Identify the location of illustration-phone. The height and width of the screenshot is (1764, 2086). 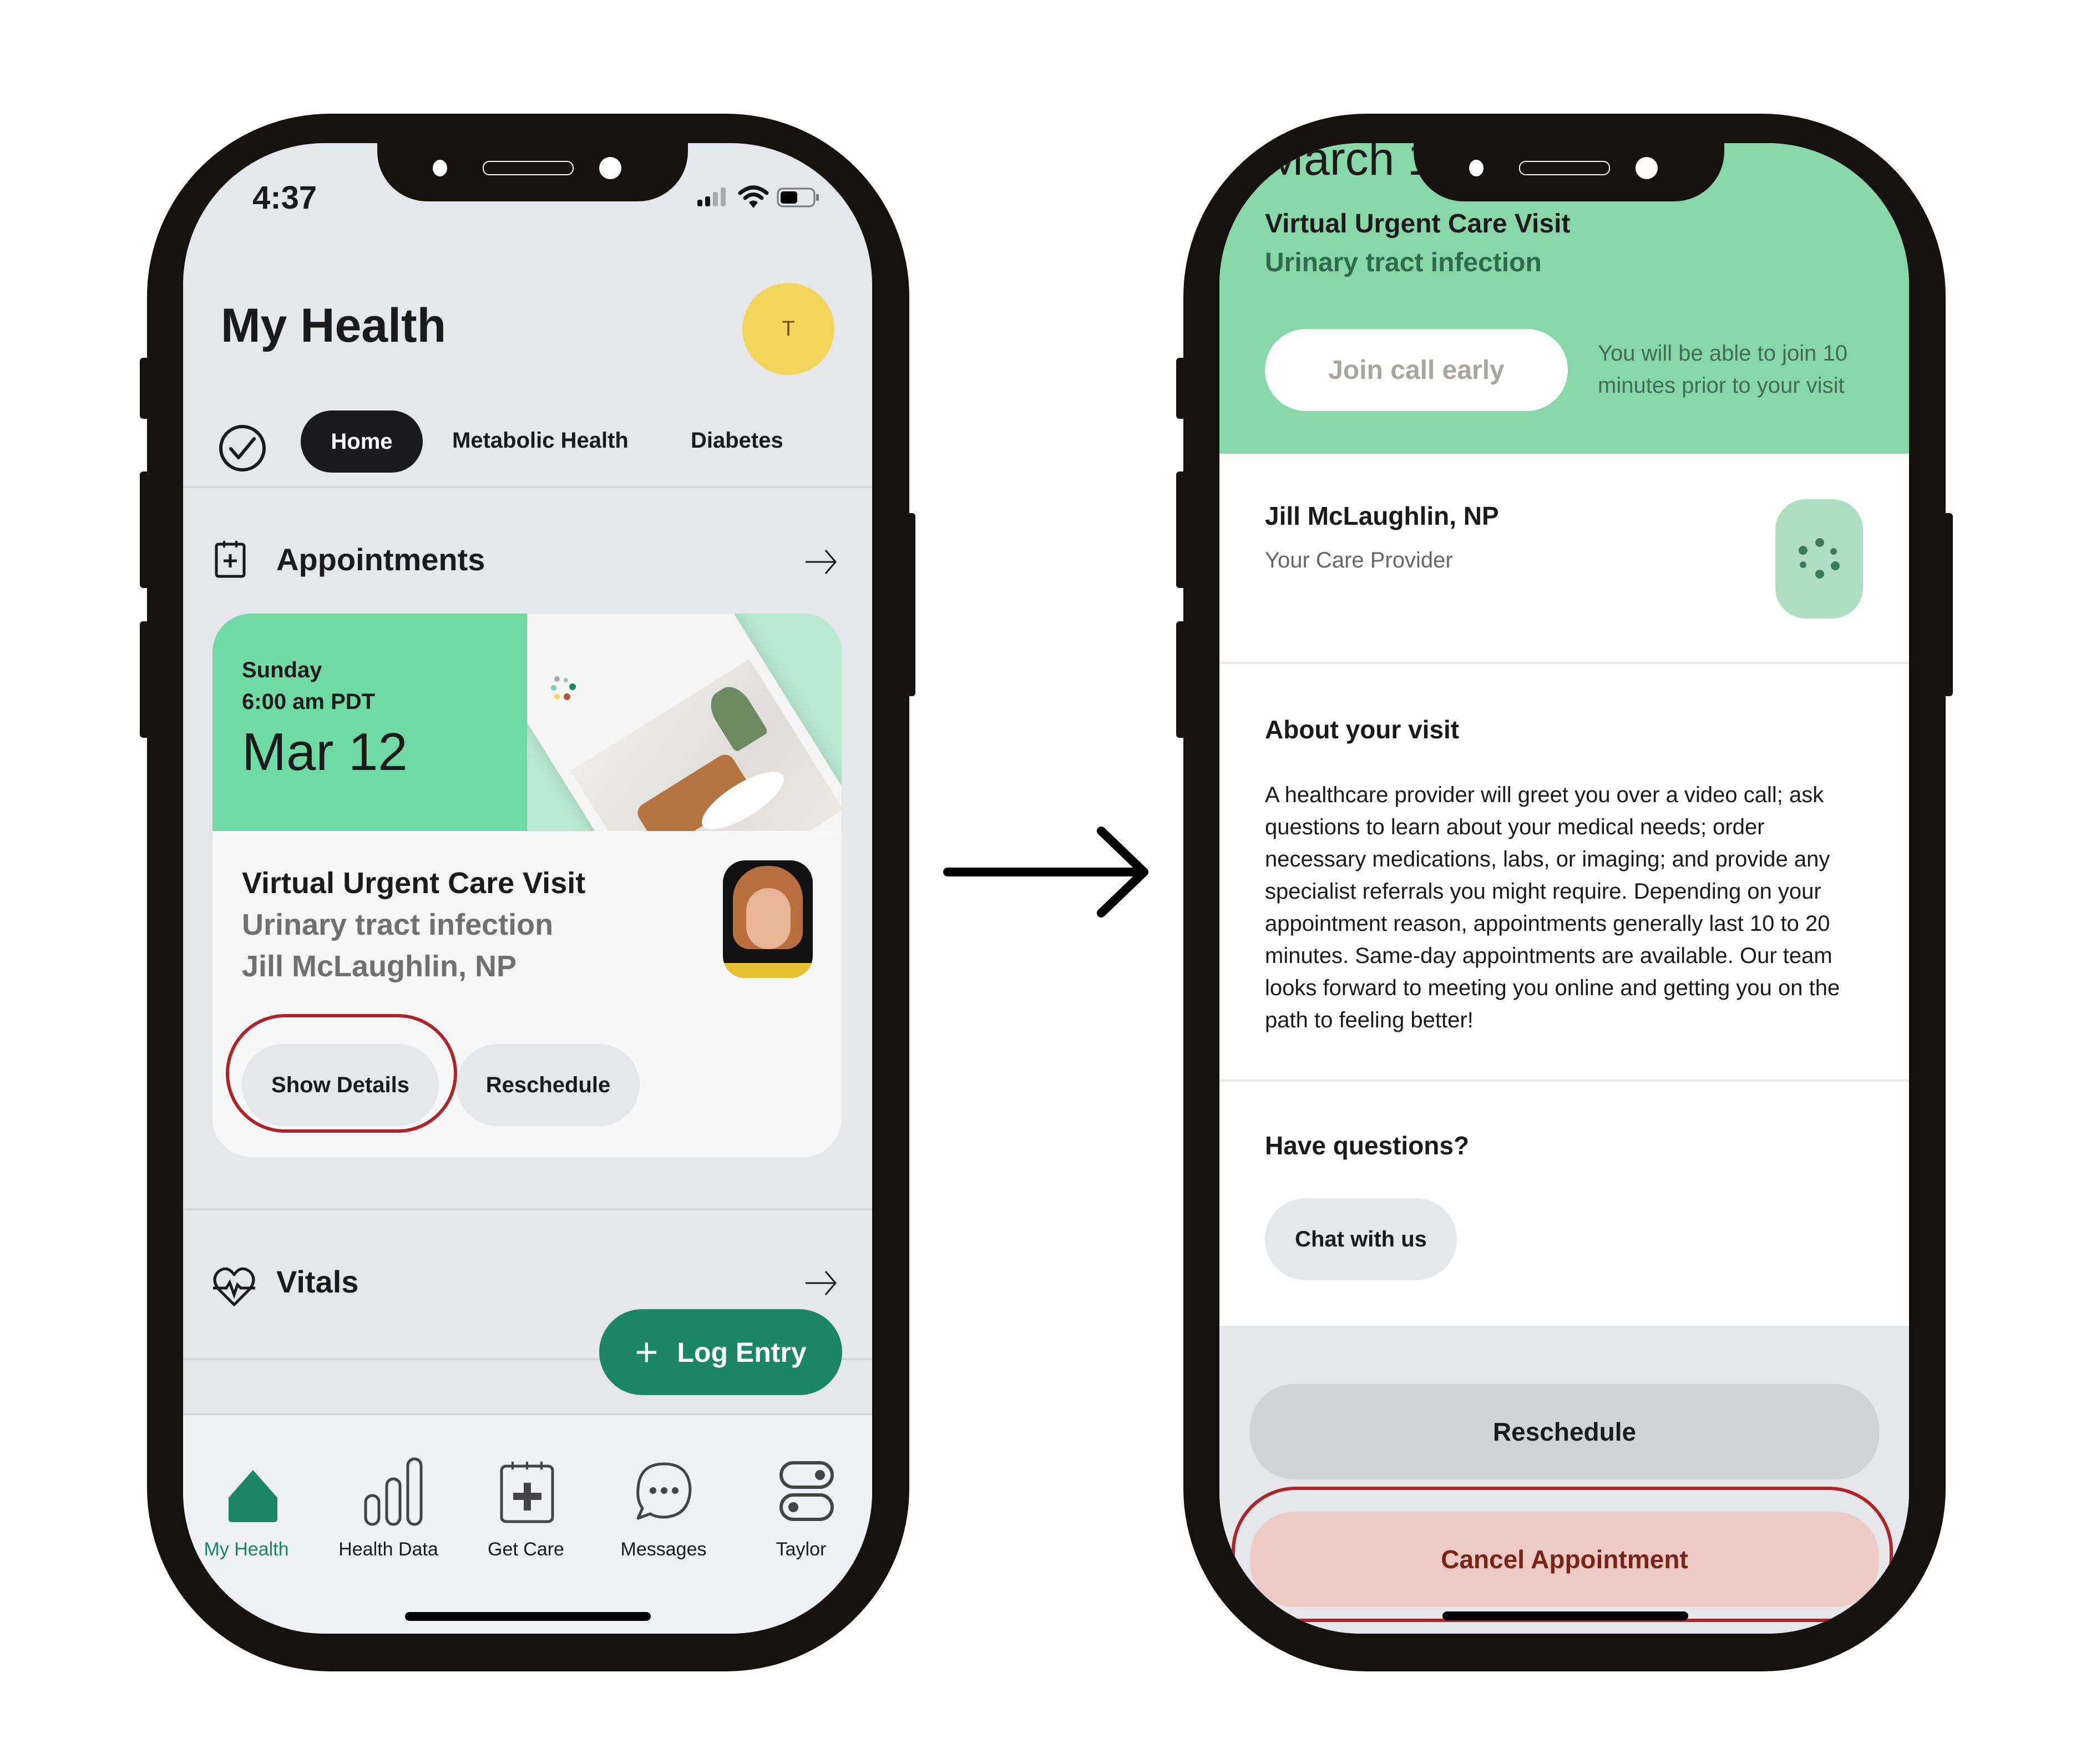
(684, 722).